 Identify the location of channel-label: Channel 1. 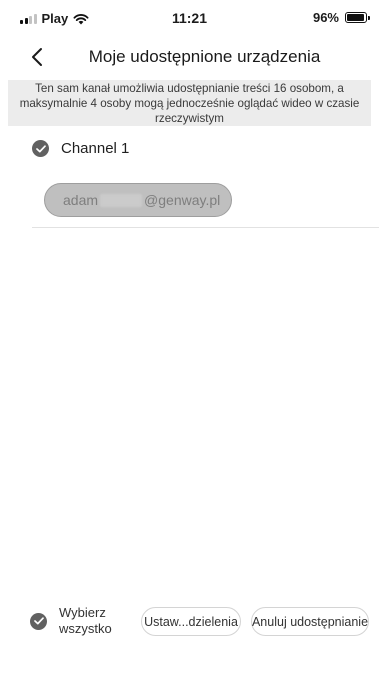
(95, 148).